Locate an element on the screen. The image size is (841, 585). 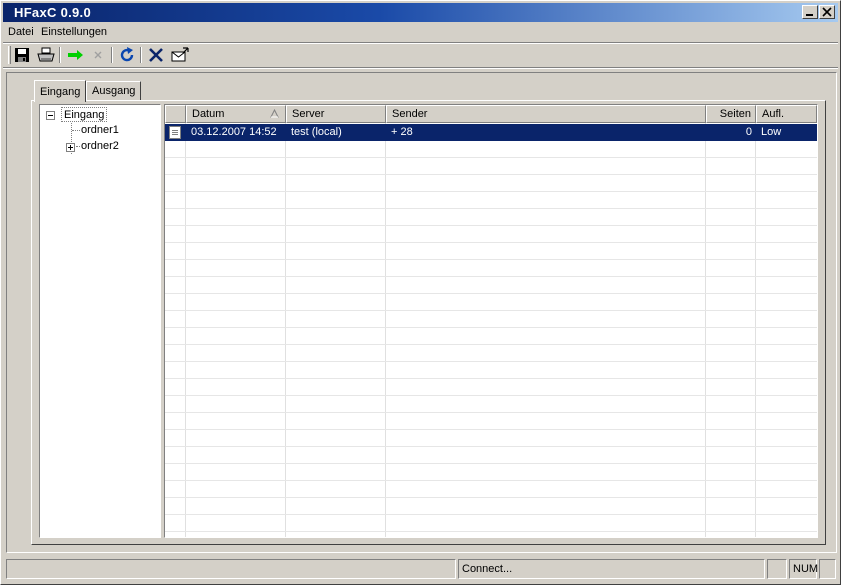
column-header-aufl: Aufl. is located at coordinates (786, 114).